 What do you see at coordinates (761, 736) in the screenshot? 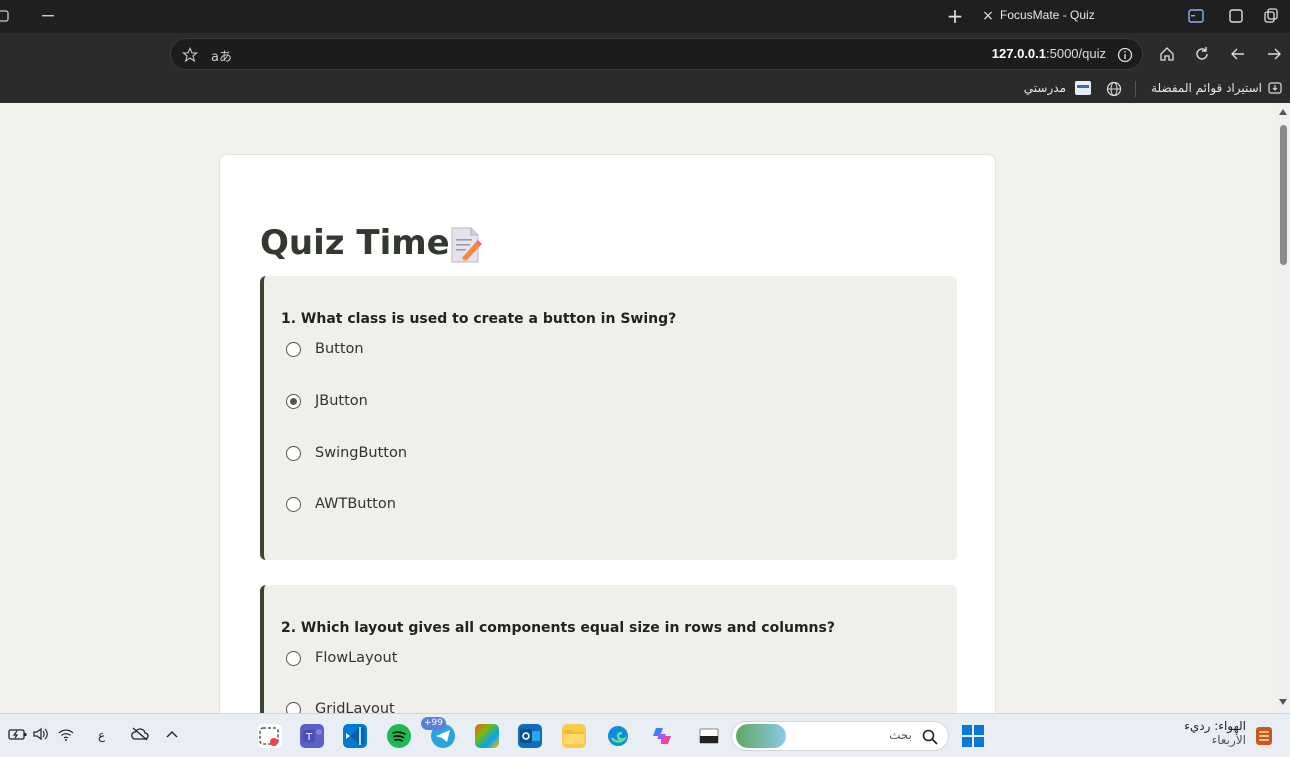
I see `search-highlight-image` at bounding box center [761, 736].